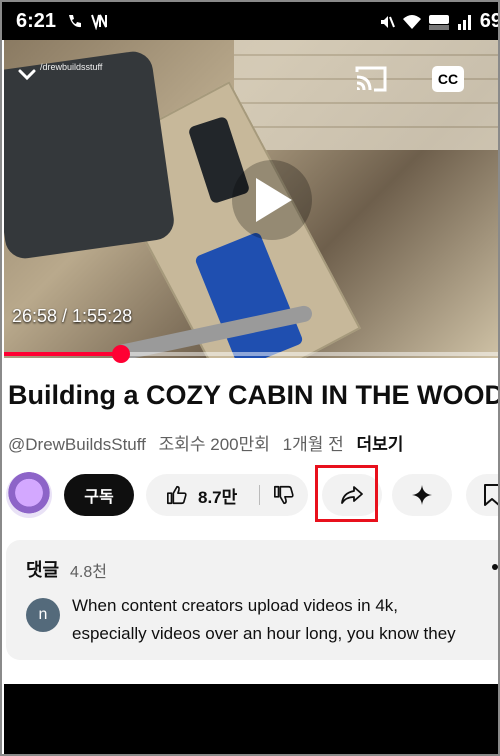  I want to click on like-button: 8.7만, so click(202, 495).